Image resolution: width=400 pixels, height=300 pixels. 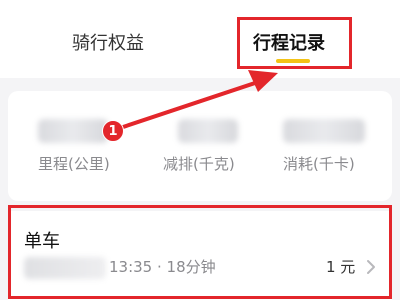 I want to click on highlight-box-tab, so click(x=294, y=43).